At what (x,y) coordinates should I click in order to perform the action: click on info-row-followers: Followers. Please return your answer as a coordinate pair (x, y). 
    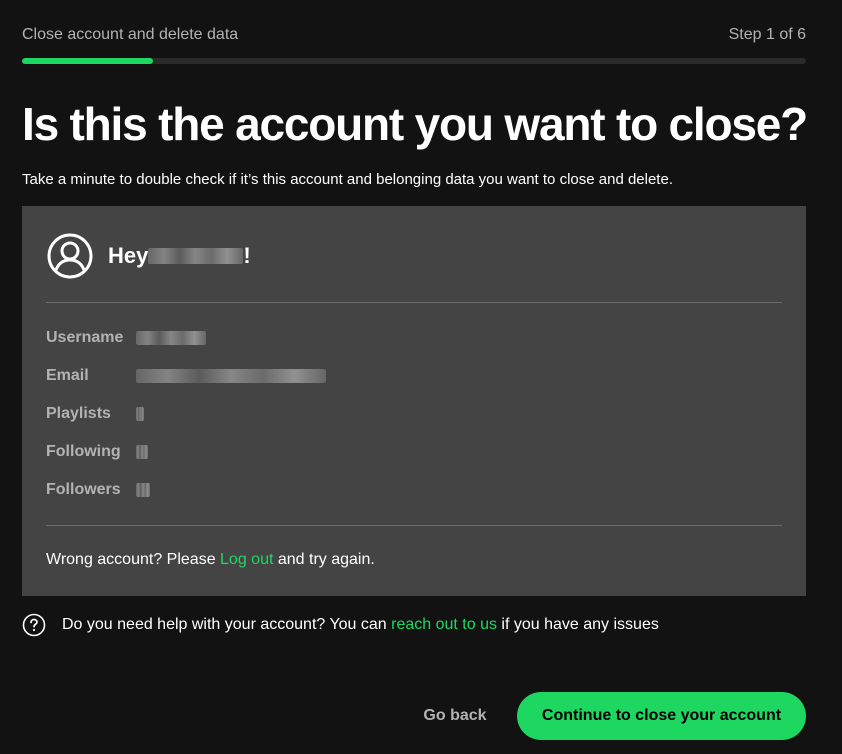
    Looking at the image, I should click on (98, 490).